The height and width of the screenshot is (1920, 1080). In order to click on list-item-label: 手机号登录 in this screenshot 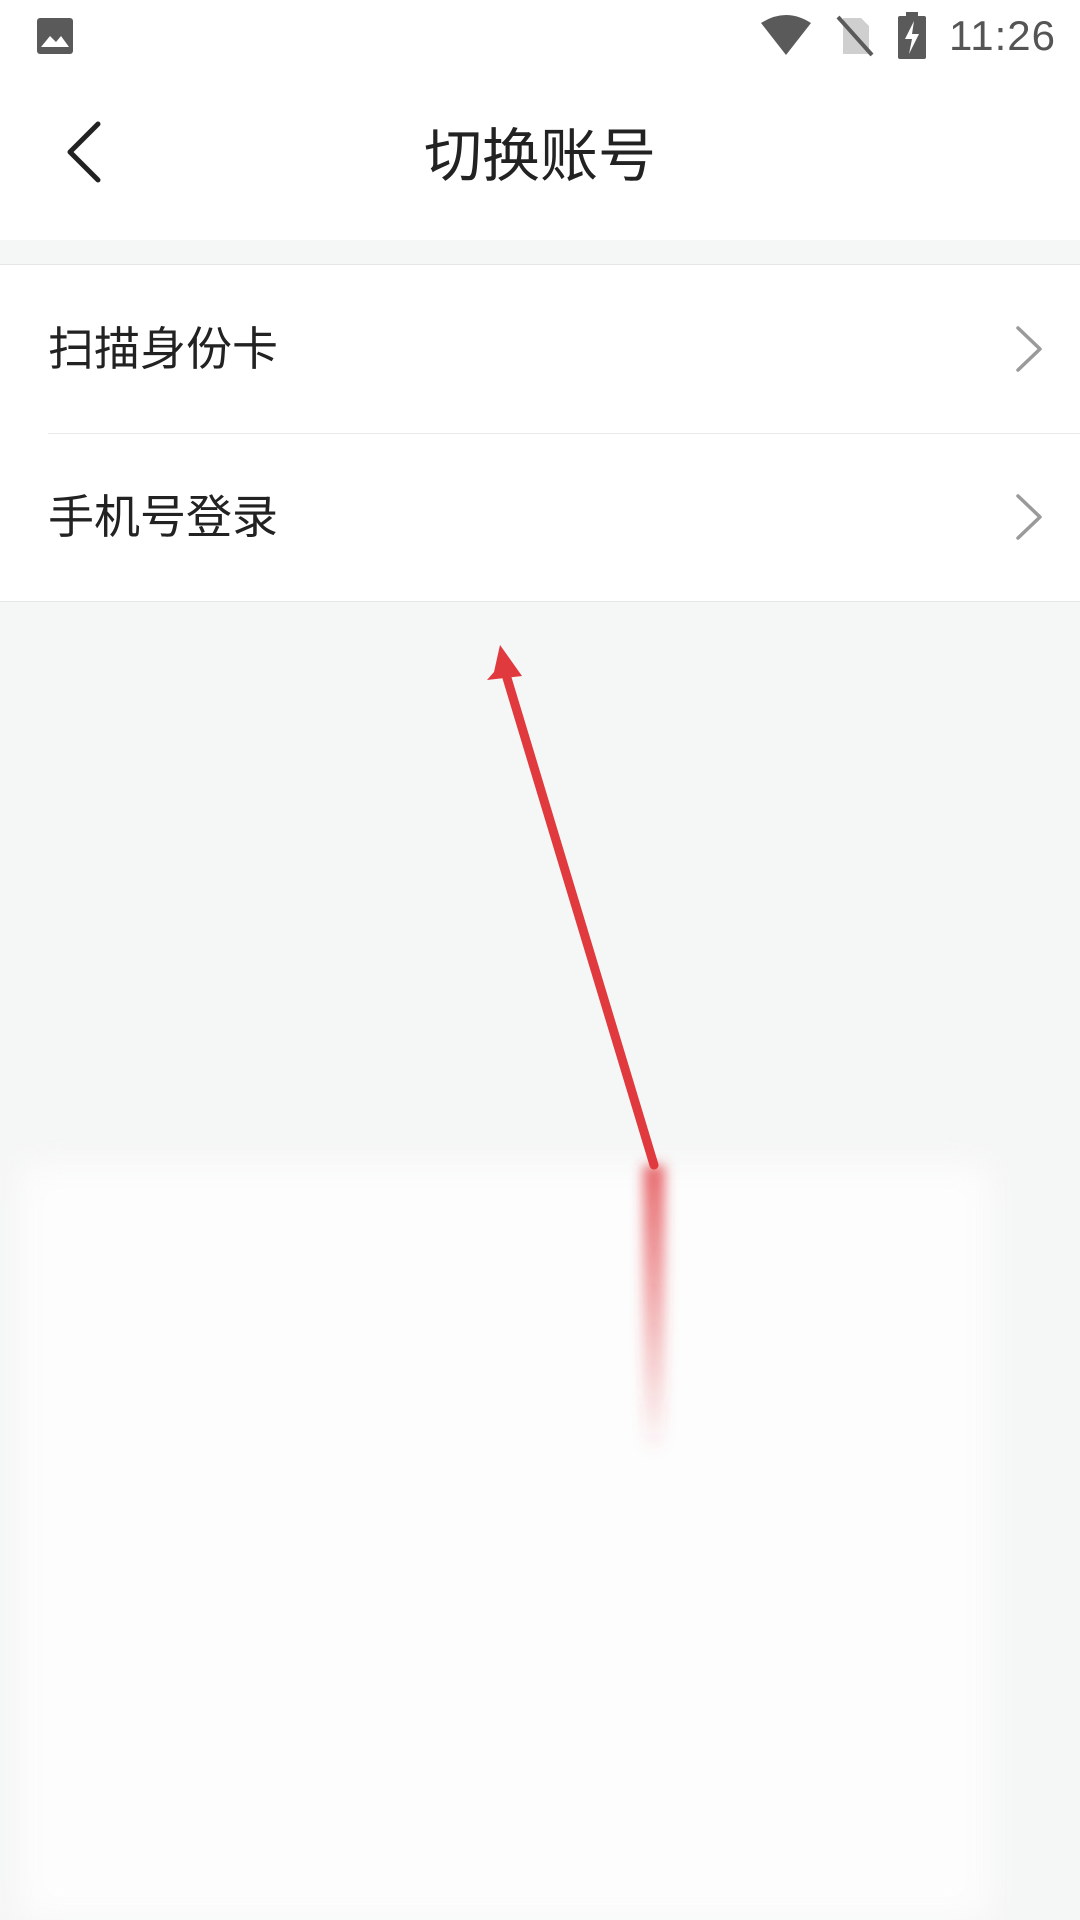, I will do `click(163, 517)`.